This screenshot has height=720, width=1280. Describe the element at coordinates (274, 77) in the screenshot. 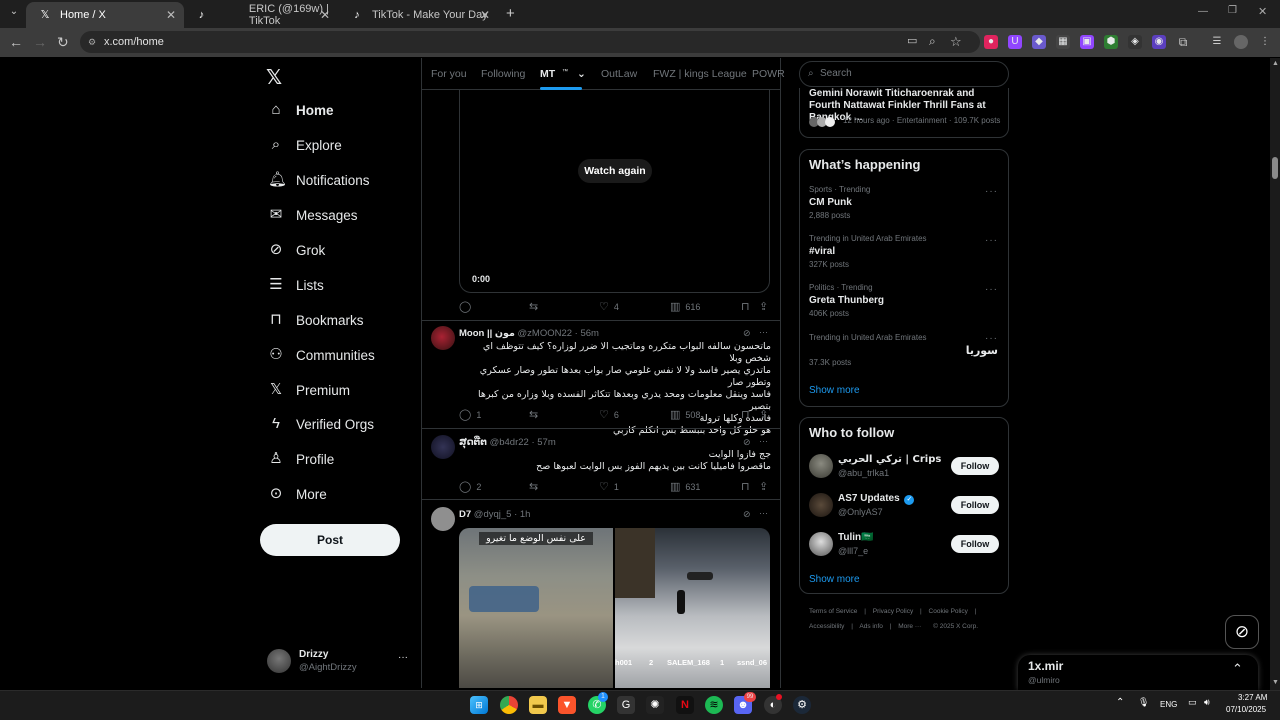

I see `x-logo-icon: 𝕏` at that location.